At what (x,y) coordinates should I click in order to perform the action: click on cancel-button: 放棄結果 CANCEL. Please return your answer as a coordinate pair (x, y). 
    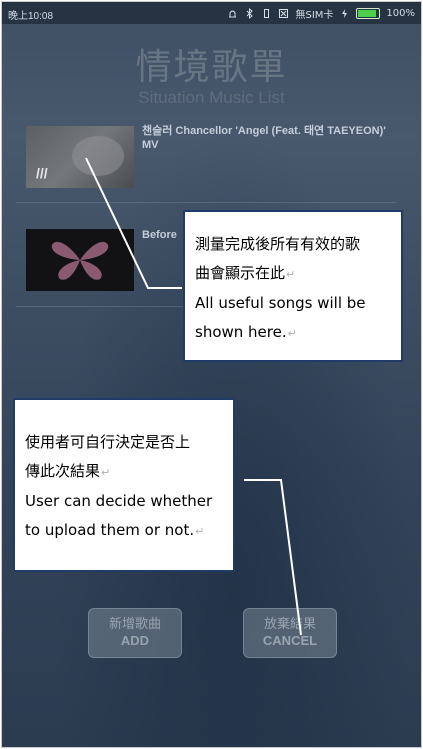
    Looking at the image, I should click on (290, 633).